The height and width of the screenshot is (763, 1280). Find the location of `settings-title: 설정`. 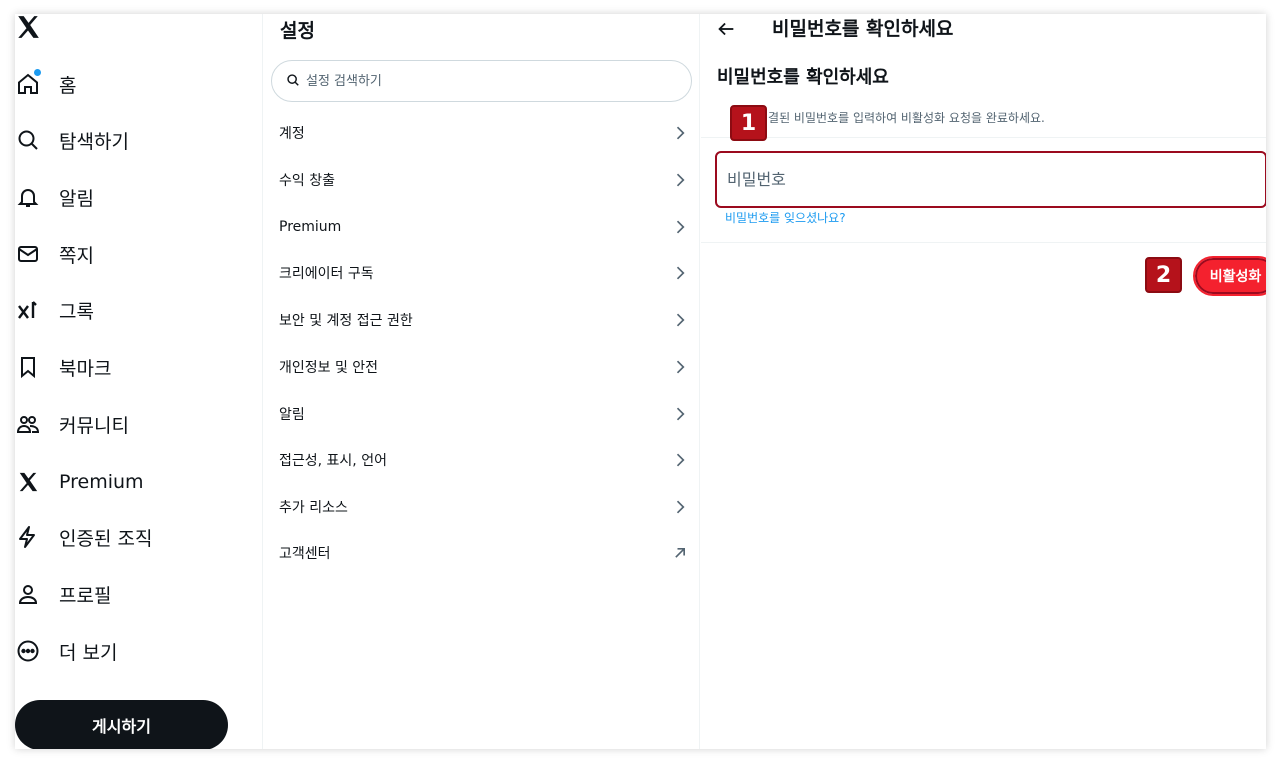

settings-title: 설정 is located at coordinates (297, 31).